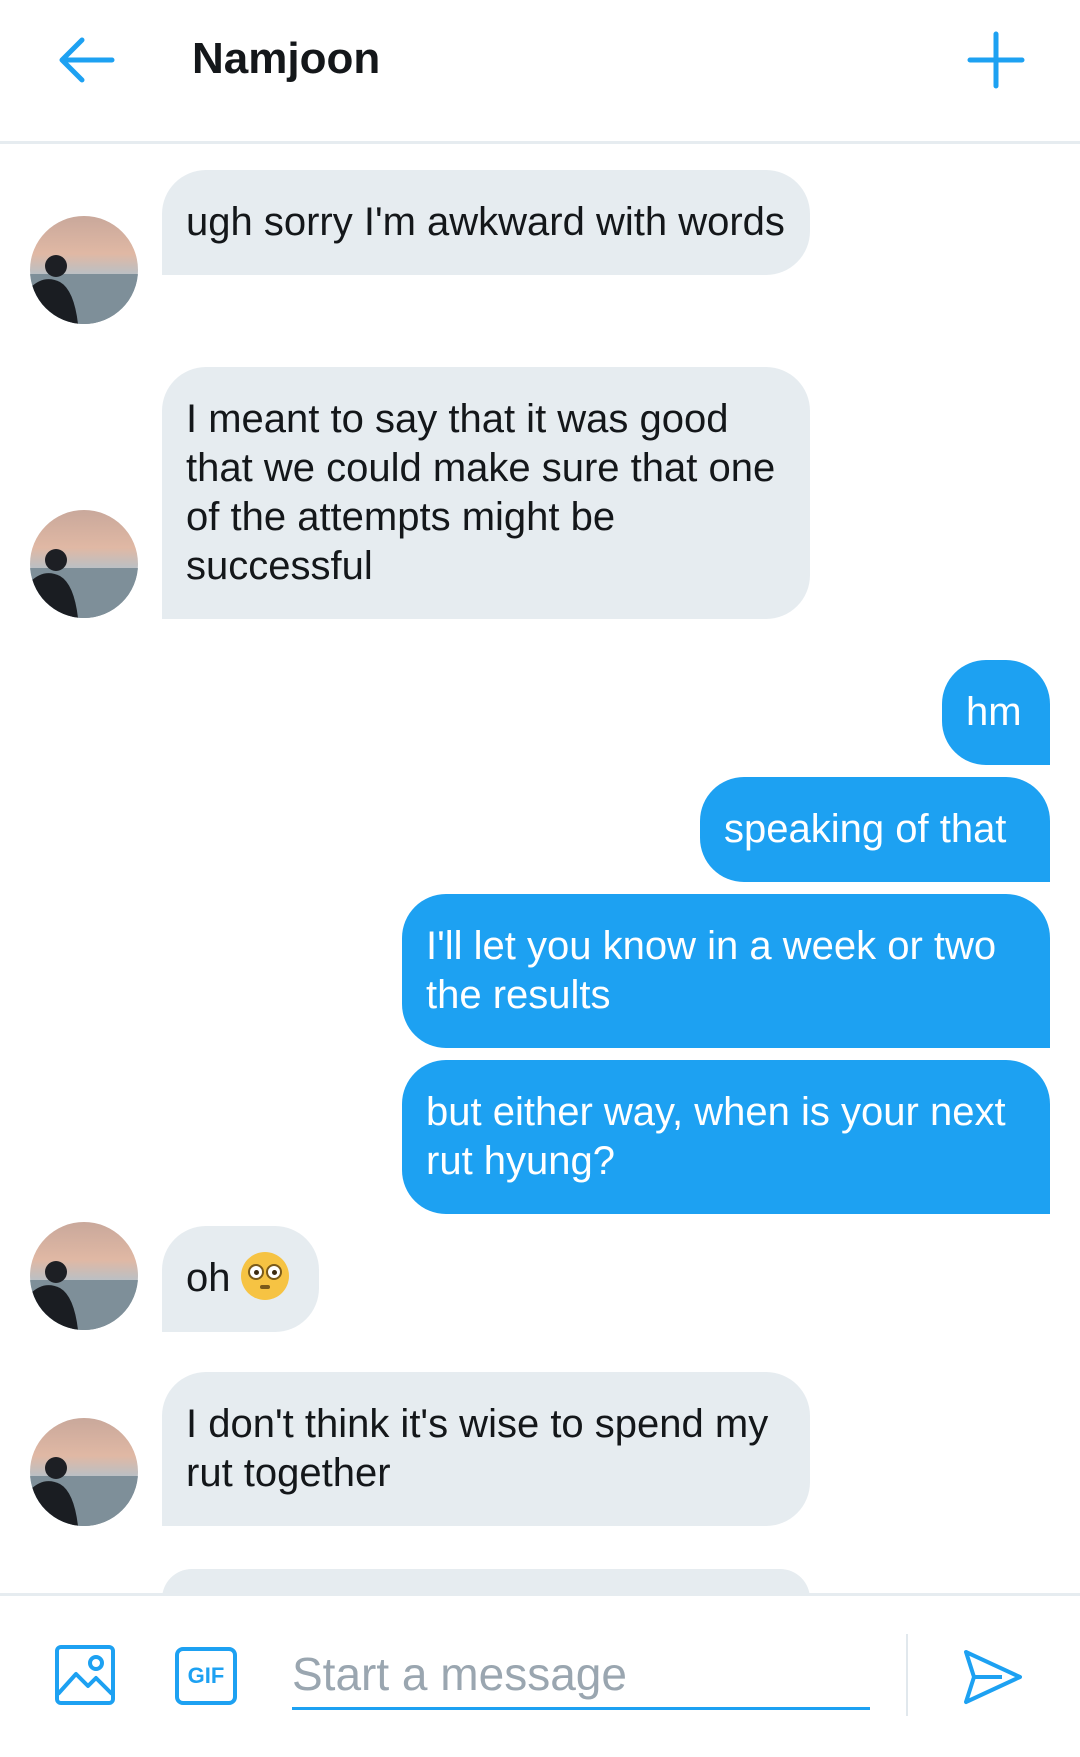 The width and height of the screenshot is (1080, 1757). What do you see at coordinates (907, 1675) in the screenshot?
I see `composer-divider` at bounding box center [907, 1675].